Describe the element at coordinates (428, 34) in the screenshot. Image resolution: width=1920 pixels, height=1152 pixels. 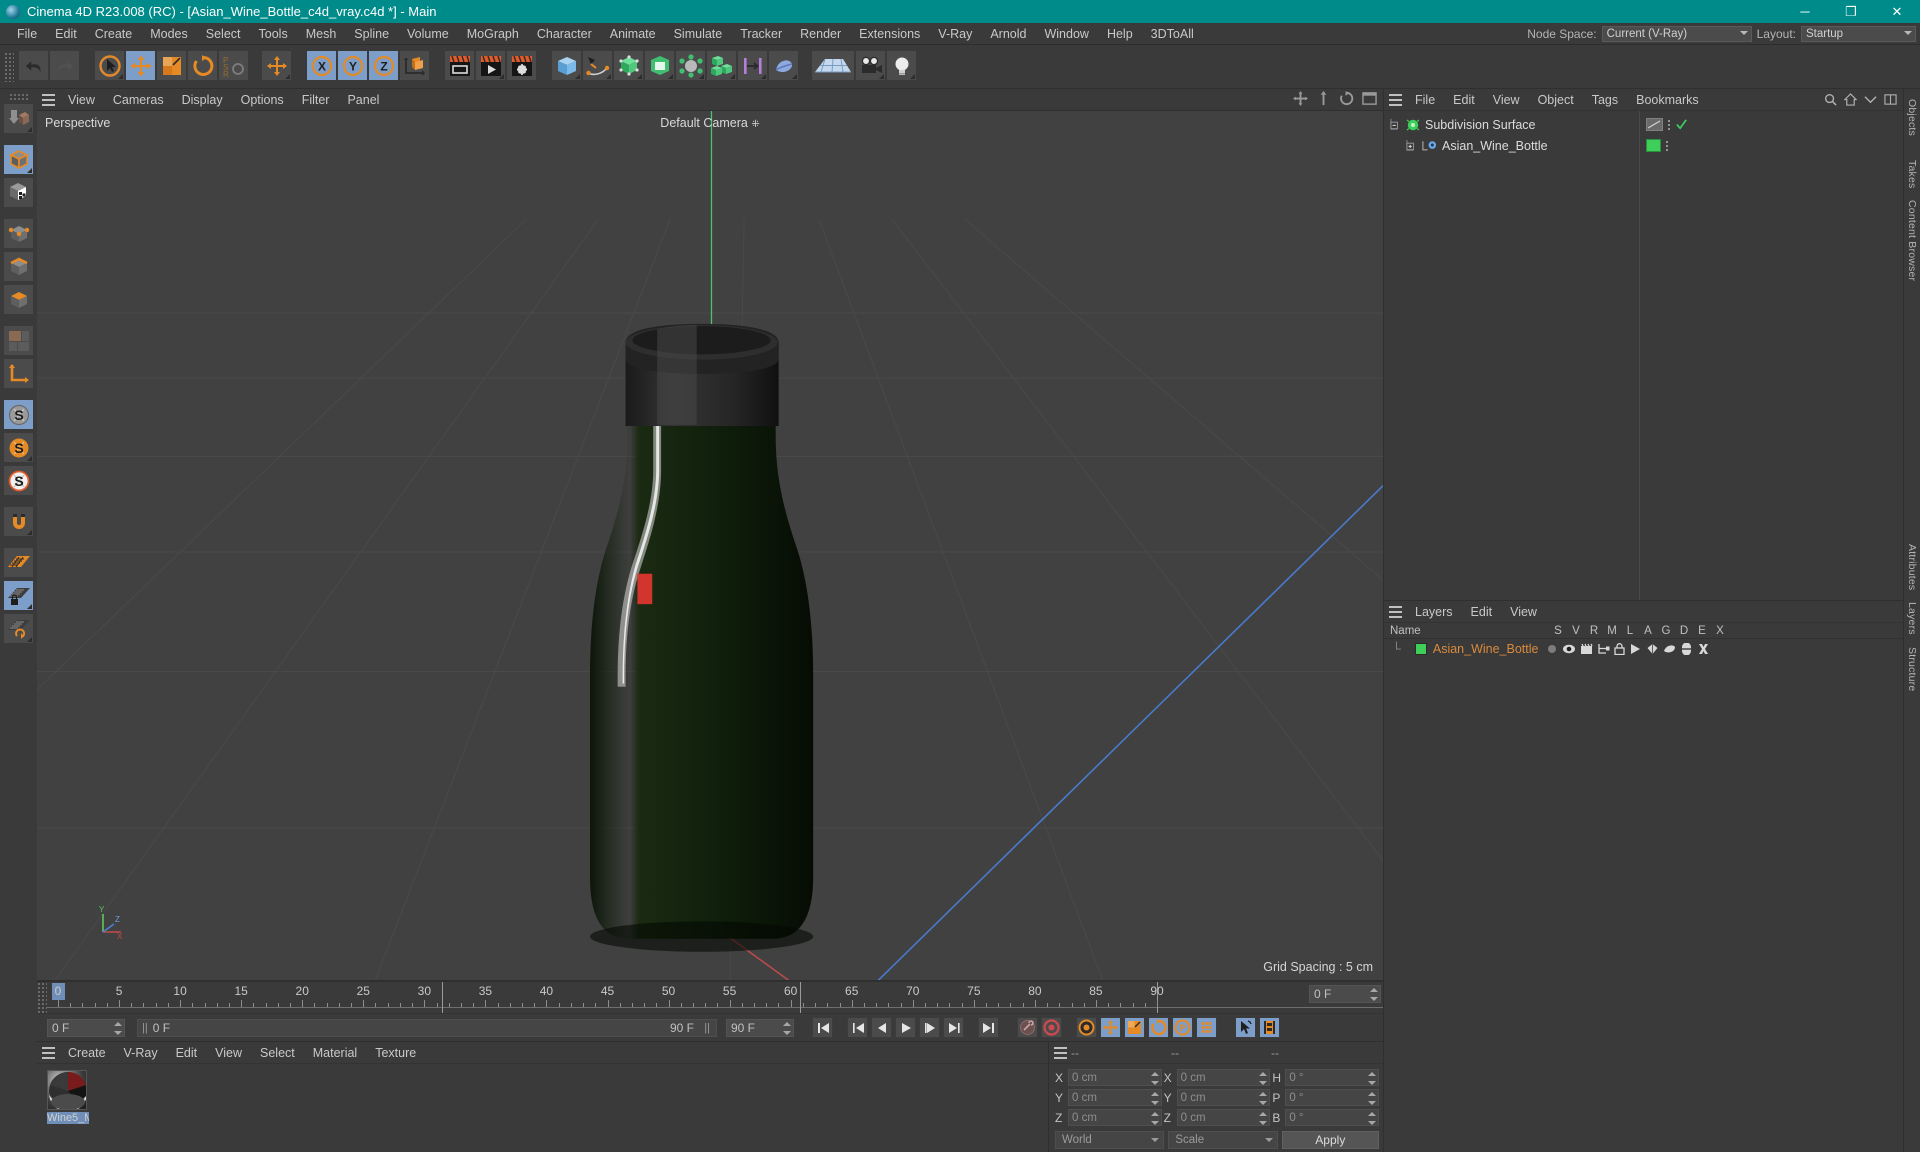
I see `menu-volume: Volume` at that location.